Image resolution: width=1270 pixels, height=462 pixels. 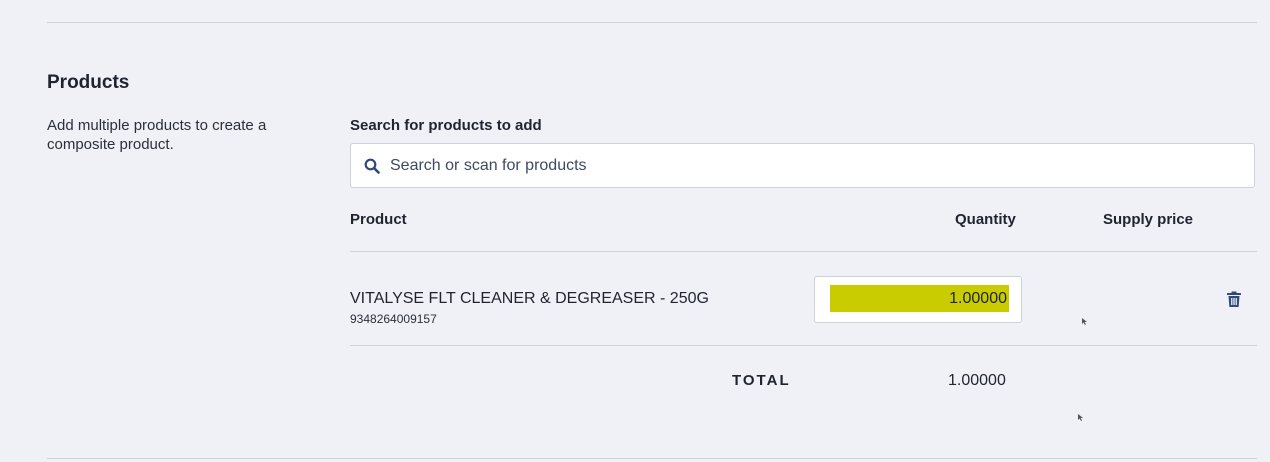 I want to click on column-header-supply-price: Supply price, so click(x=1148, y=219).